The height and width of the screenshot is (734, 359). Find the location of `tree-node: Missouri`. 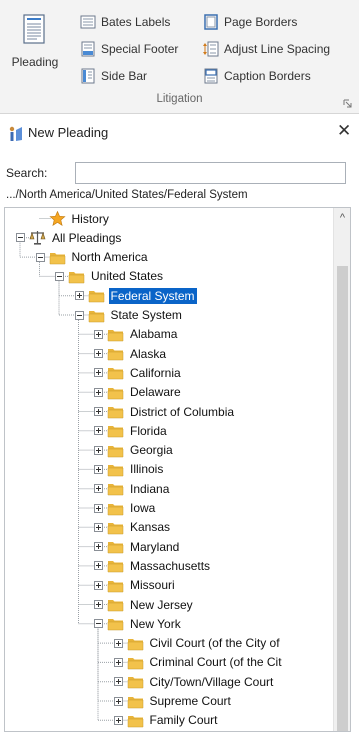

tree-node: Missouri is located at coordinates (135, 585).